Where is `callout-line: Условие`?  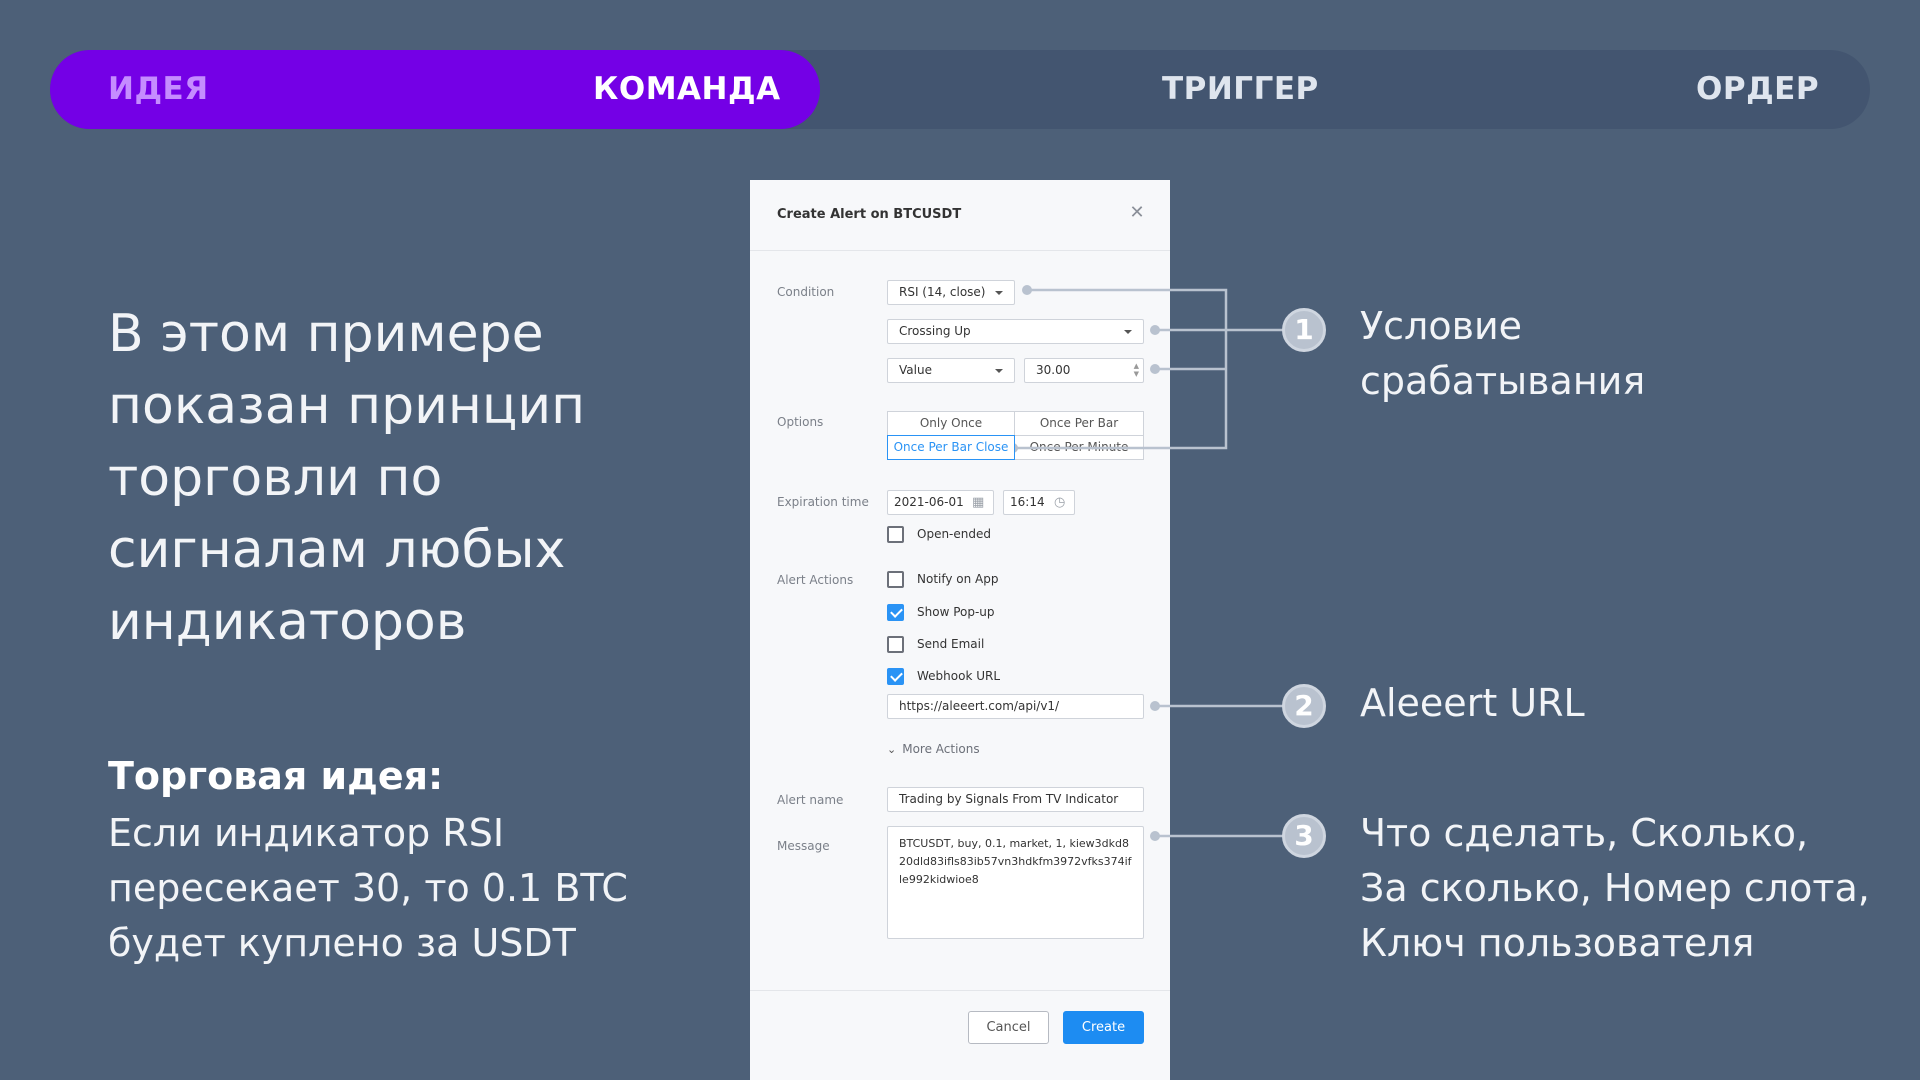 callout-line: Условие is located at coordinates (1441, 326).